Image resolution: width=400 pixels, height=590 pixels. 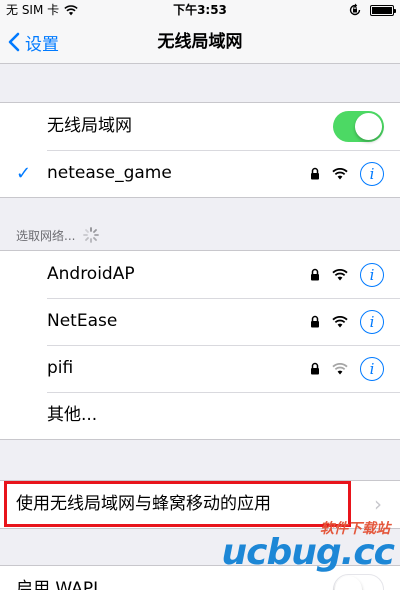 What do you see at coordinates (91, 235) in the screenshot?
I see `loading-spinner-icon` at bounding box center [91, 235].